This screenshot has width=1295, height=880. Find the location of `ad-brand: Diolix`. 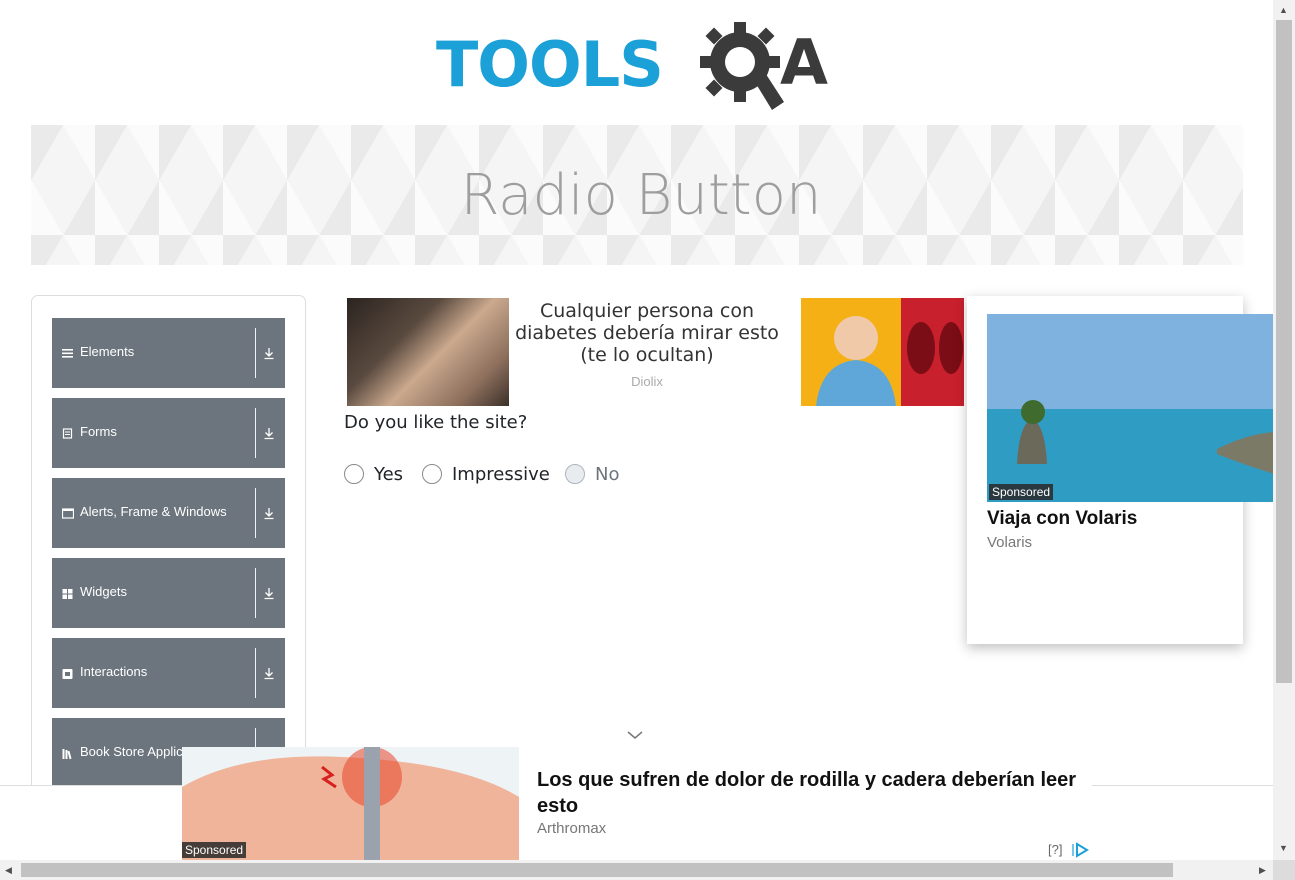

ad-brand: Diolix is located at coordinates (647, 381).